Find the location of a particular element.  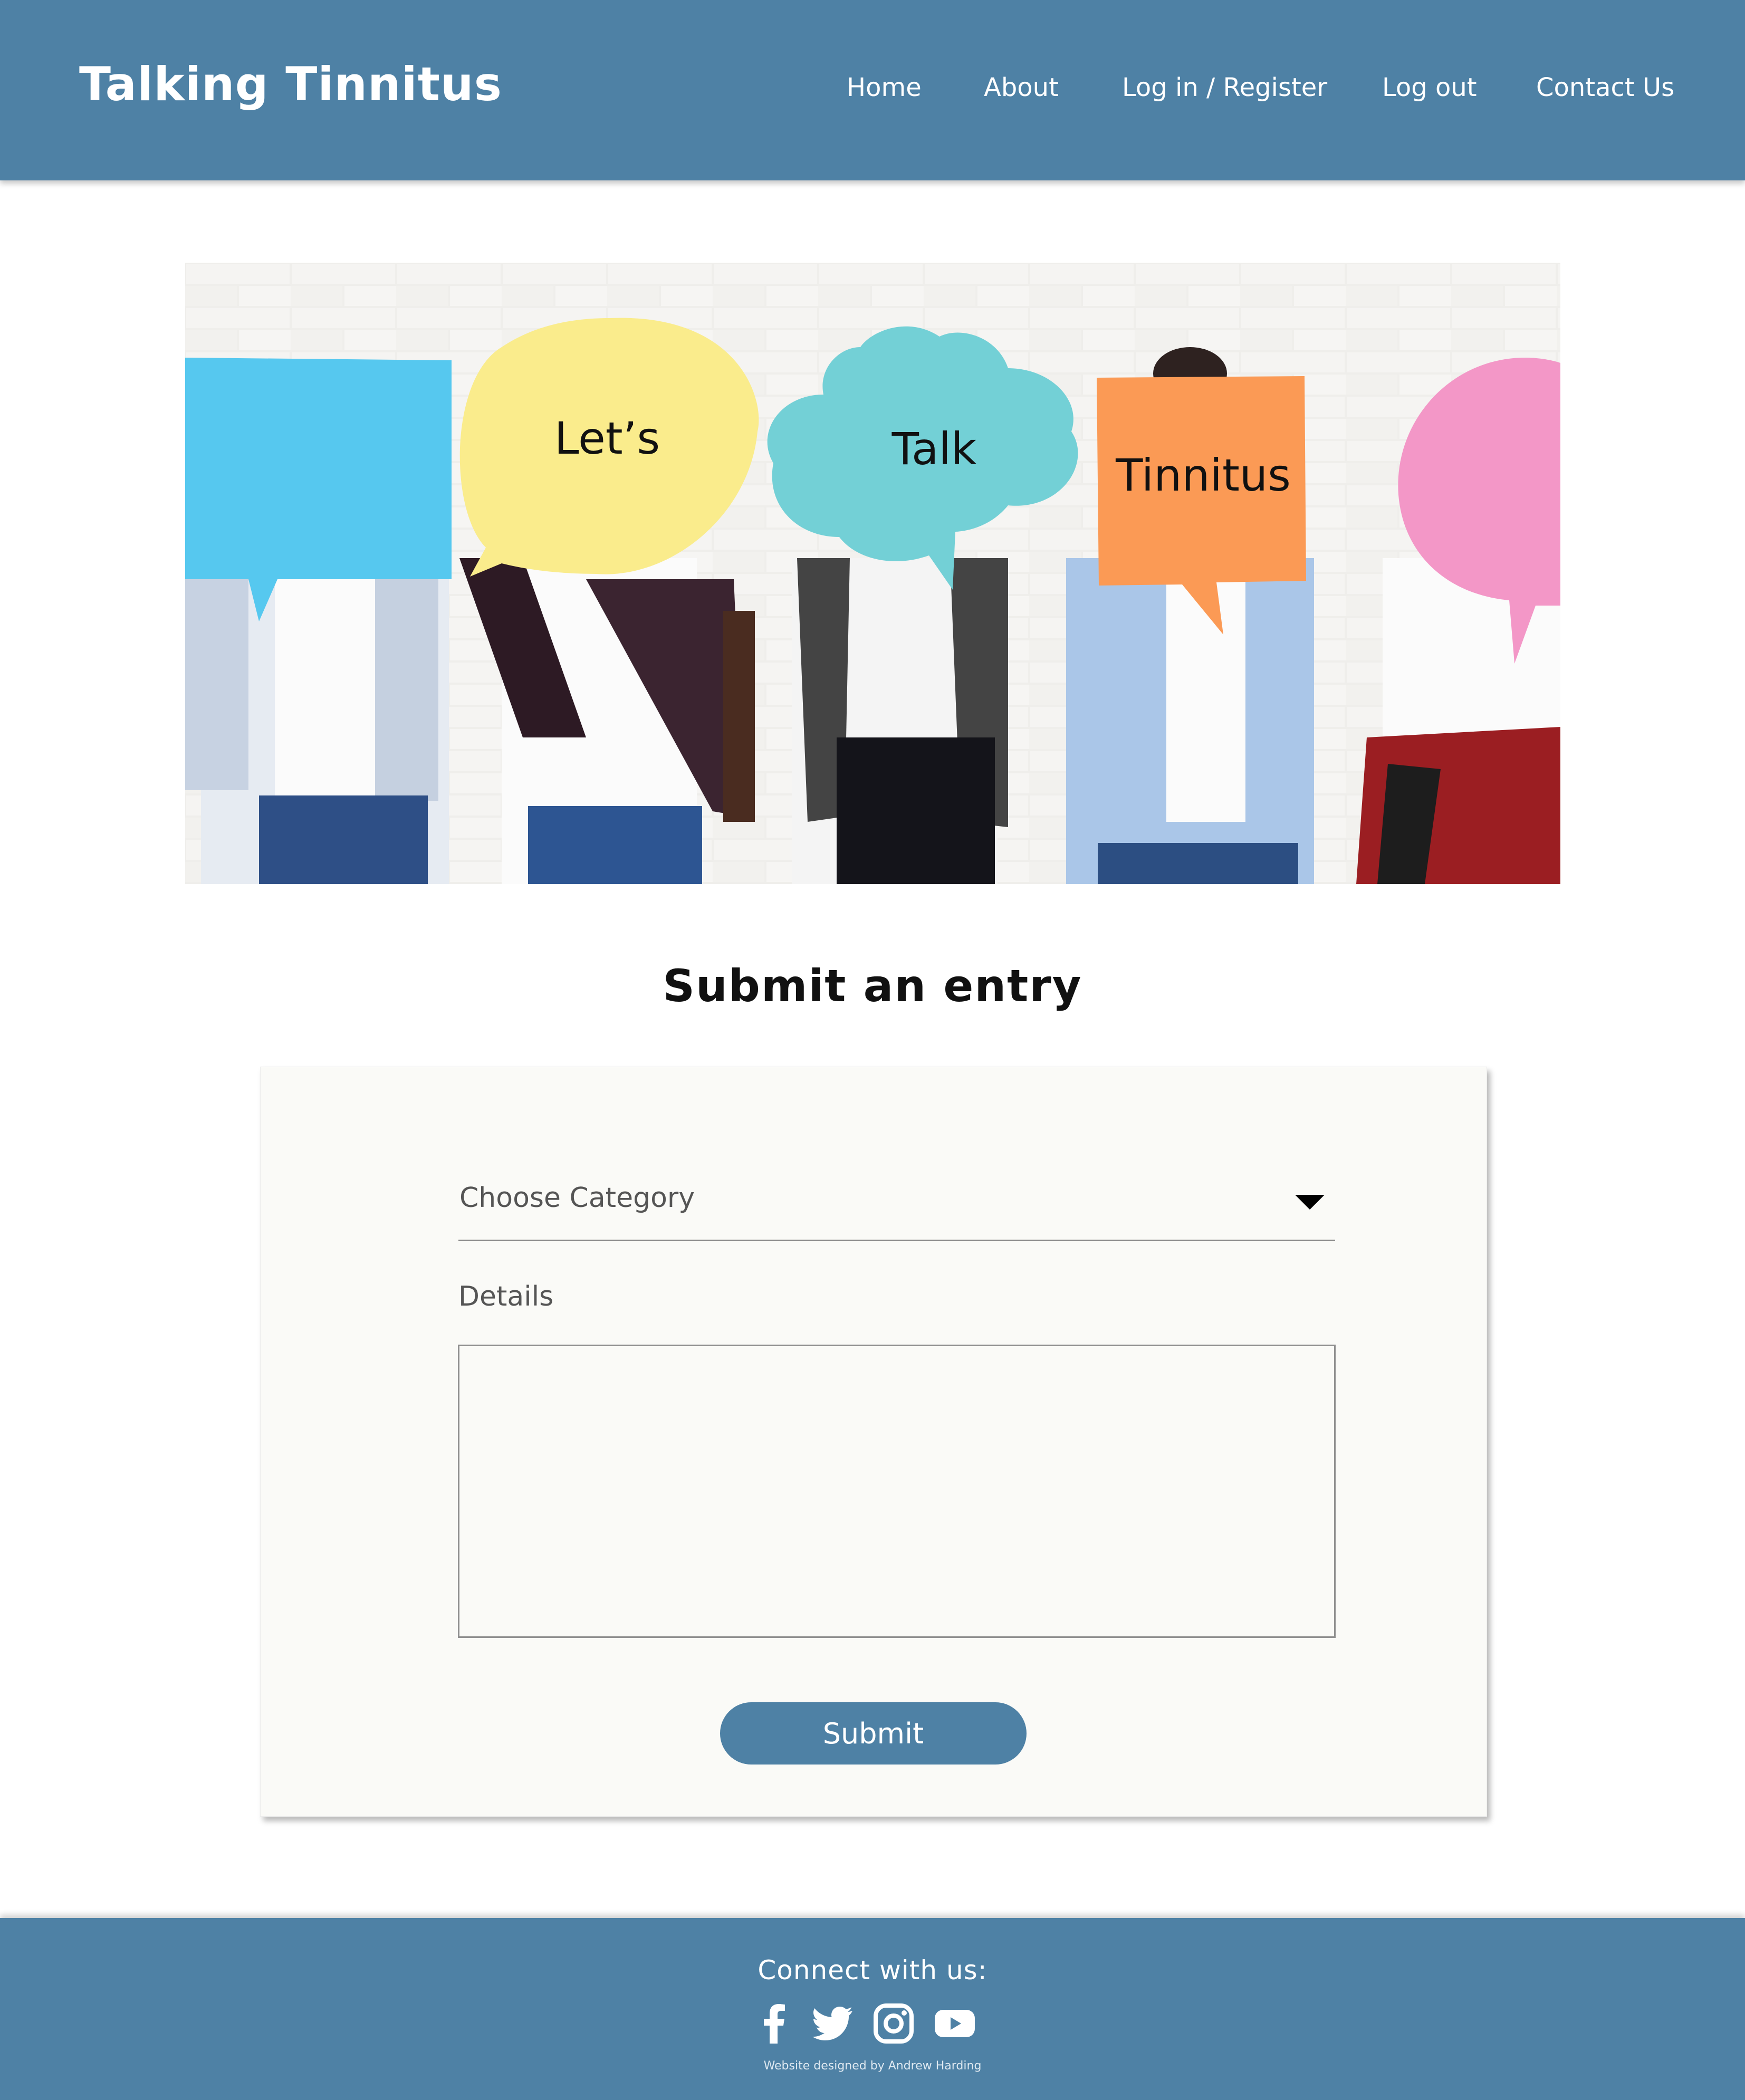

category-select: Choose Category is located at coordinates (896, 1193).